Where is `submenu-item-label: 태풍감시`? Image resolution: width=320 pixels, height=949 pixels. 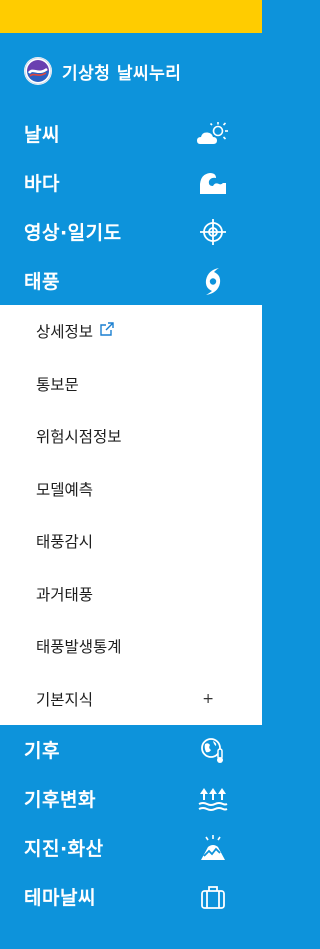 submenu-item-label: 태풍감시 is located at coordinates (65, 542).